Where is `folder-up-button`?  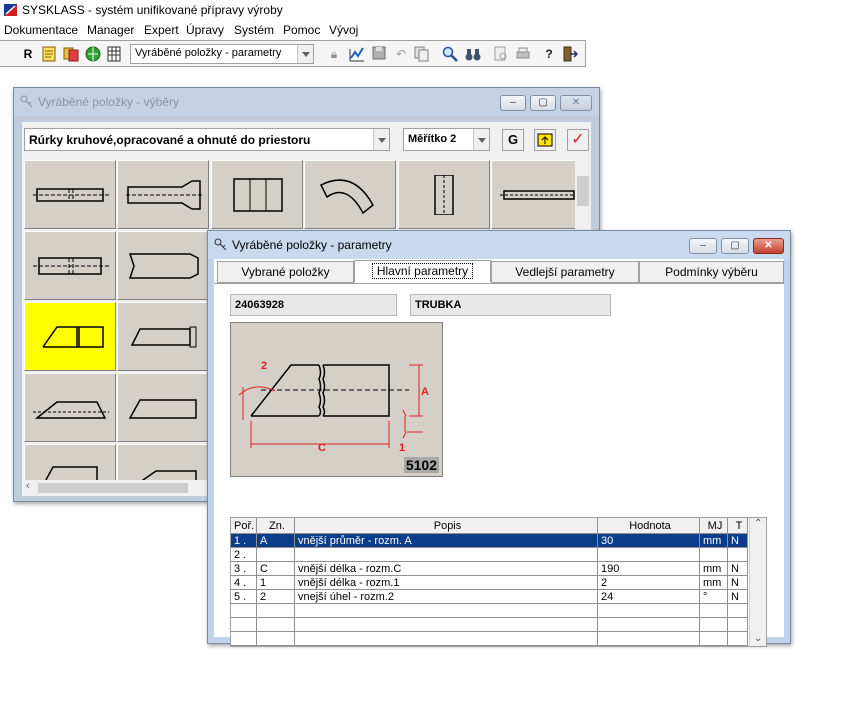
folder-up-button is located at coordinates (545, 140).